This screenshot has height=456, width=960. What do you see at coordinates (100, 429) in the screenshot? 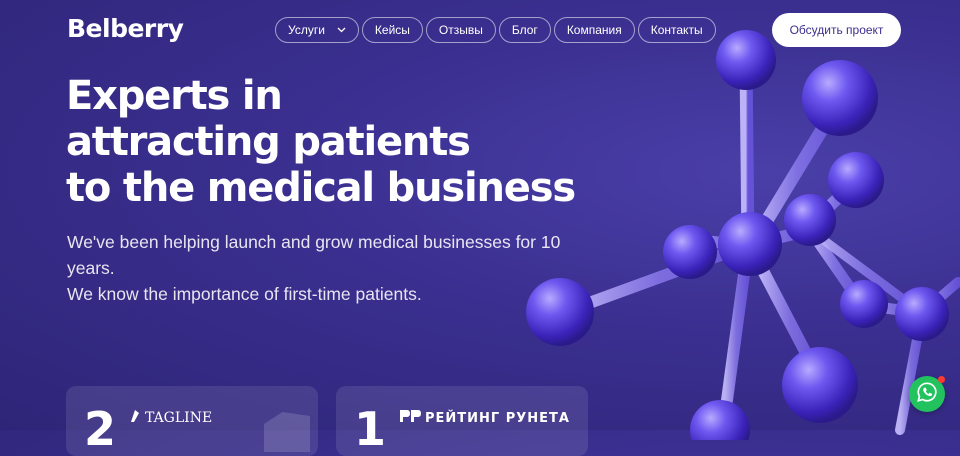
I see `award-rank: 2` at bounding box center [100, 429].